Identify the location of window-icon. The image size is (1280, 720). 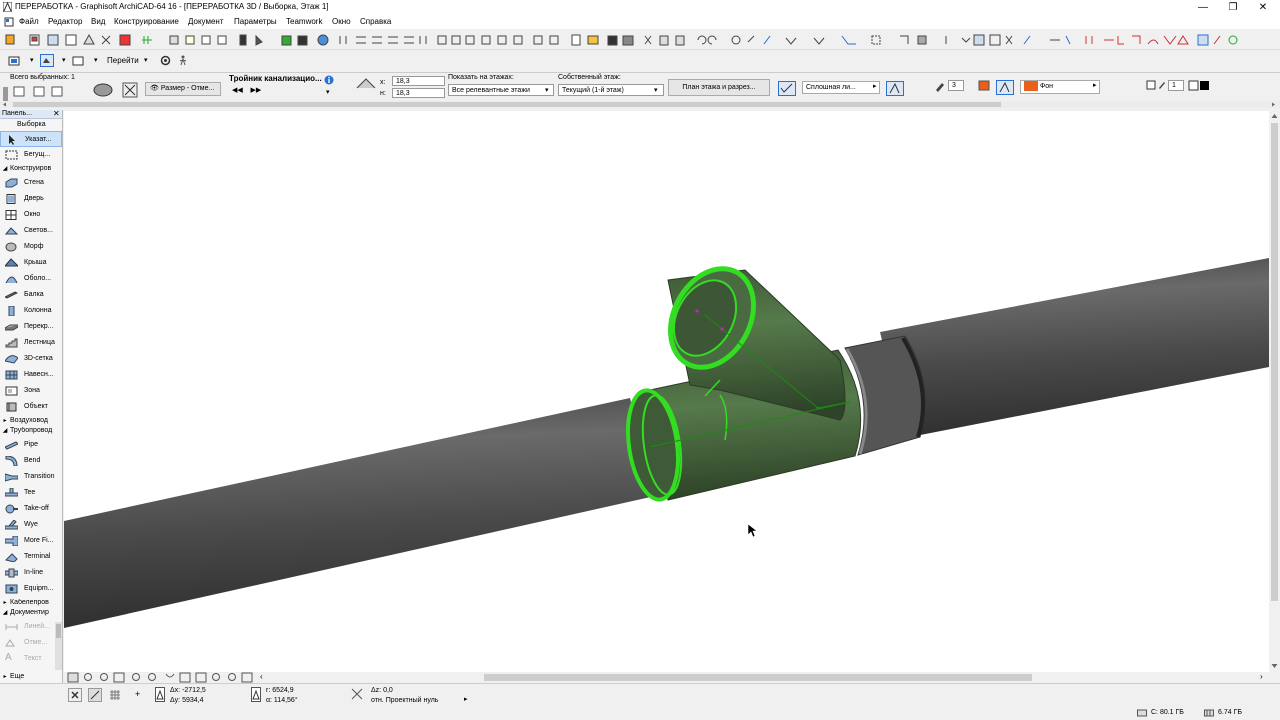
(78, 61).